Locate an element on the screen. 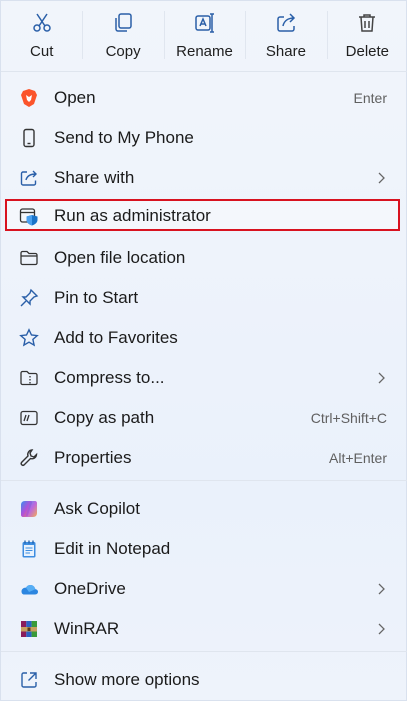 This screenshot has width=407, height=701. menu-item-label: OneDrive is located at coordinates (90, 588).